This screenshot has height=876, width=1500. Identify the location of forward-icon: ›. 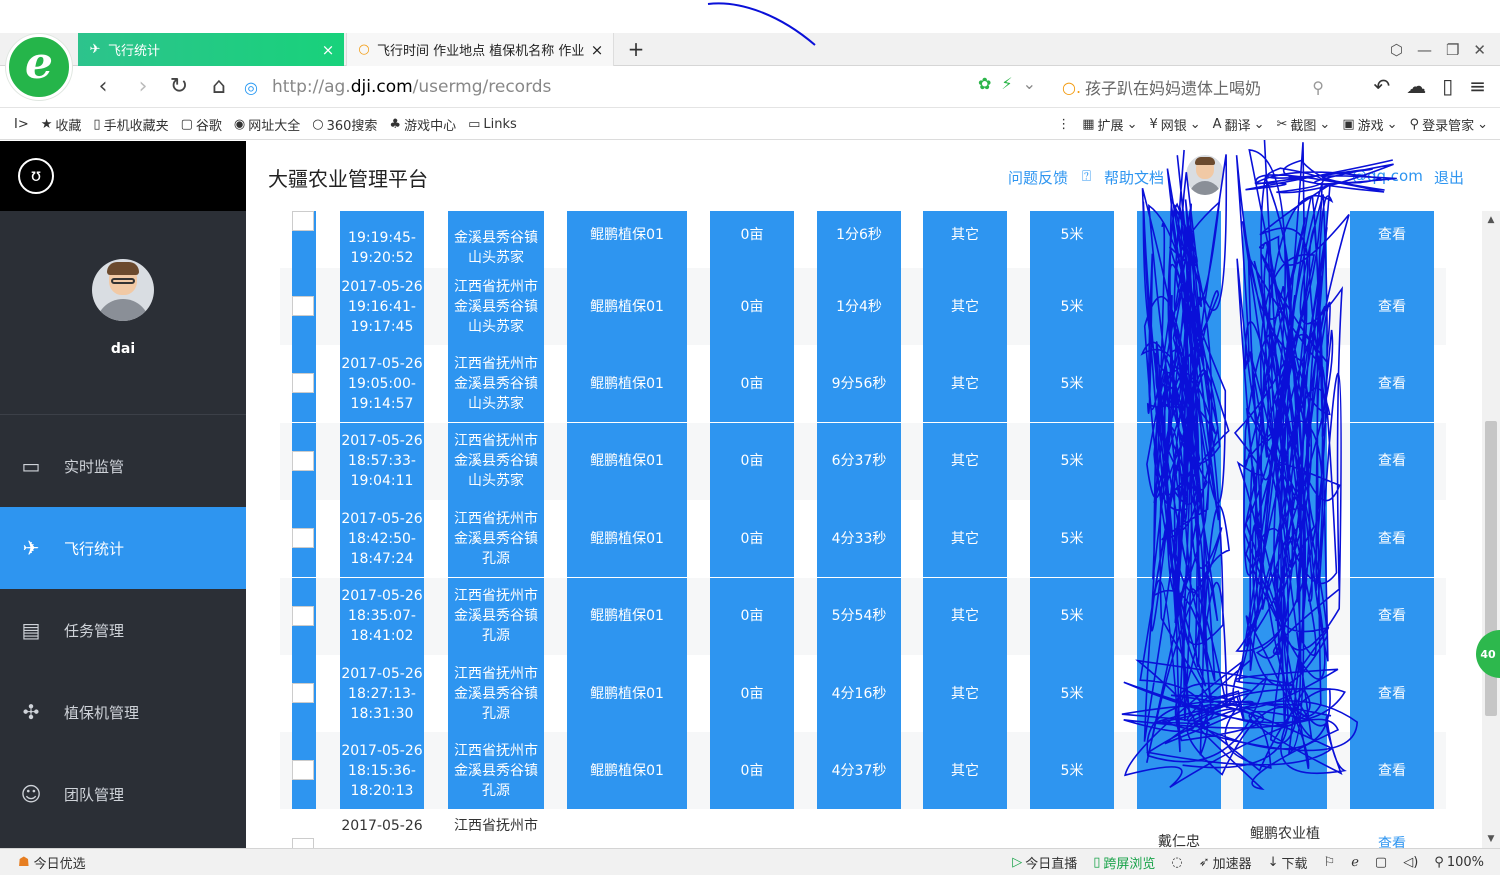
(143, 87).